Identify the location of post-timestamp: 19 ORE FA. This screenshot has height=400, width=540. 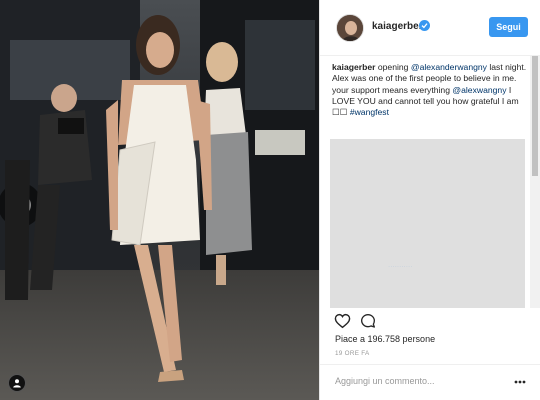
(352, 353).